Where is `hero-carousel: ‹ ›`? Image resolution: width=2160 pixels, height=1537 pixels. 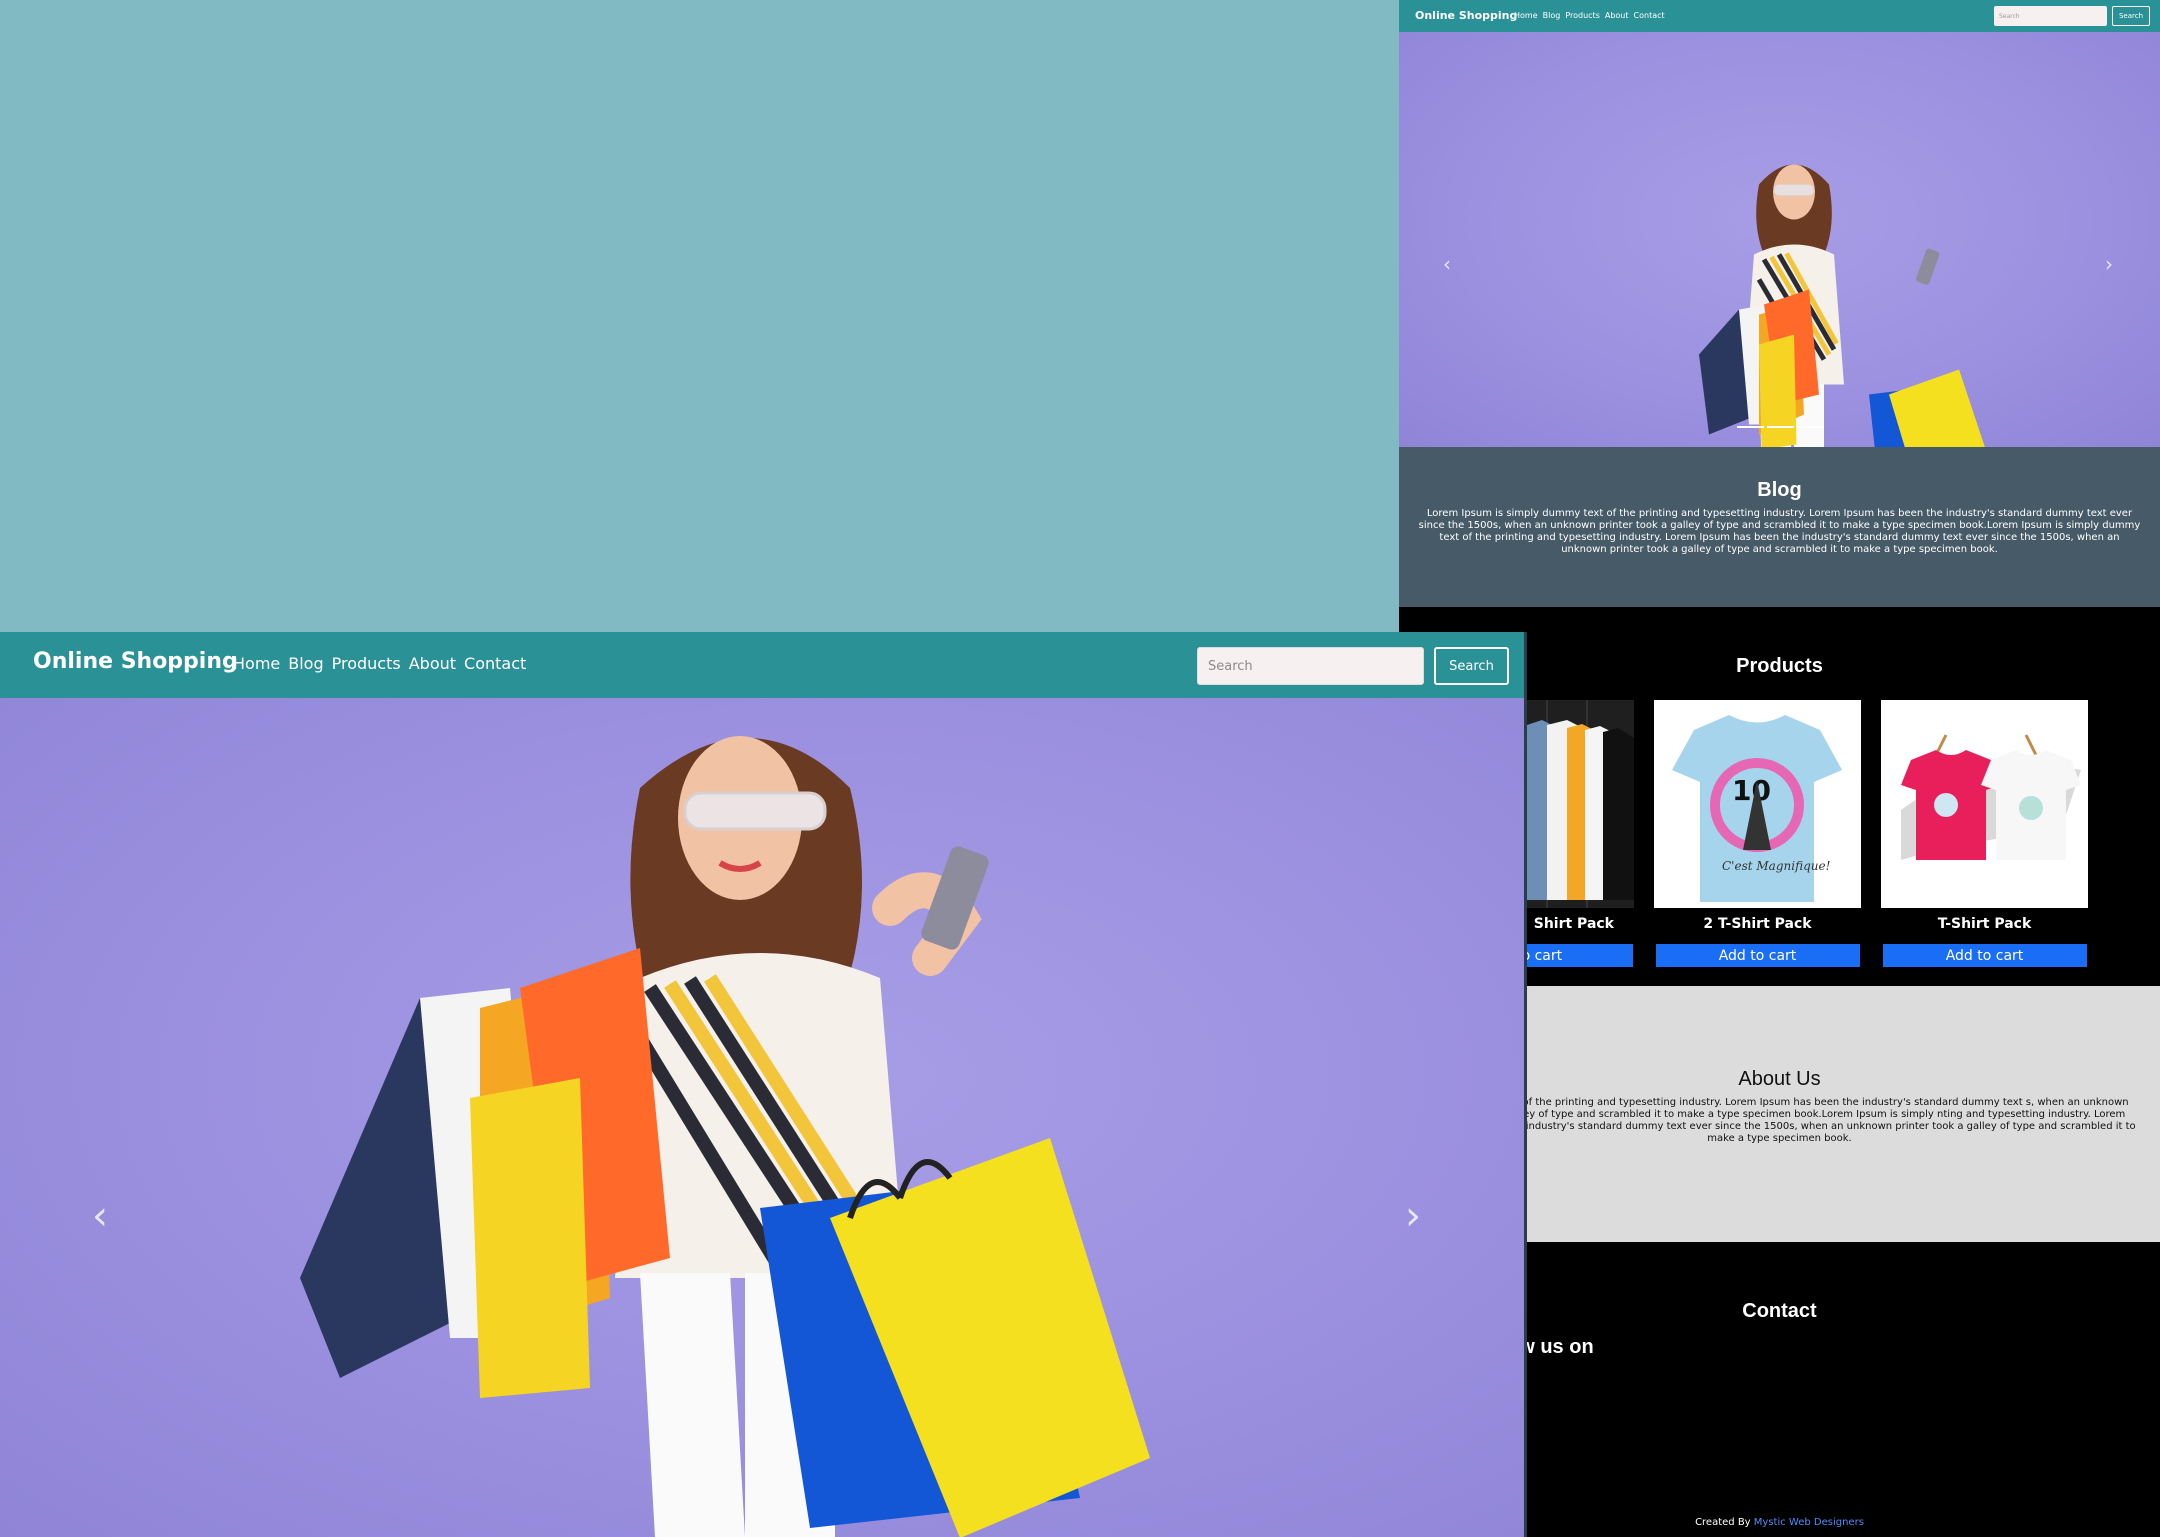
hero-carousel: ‹ › is located at coordinates (1779, 239).